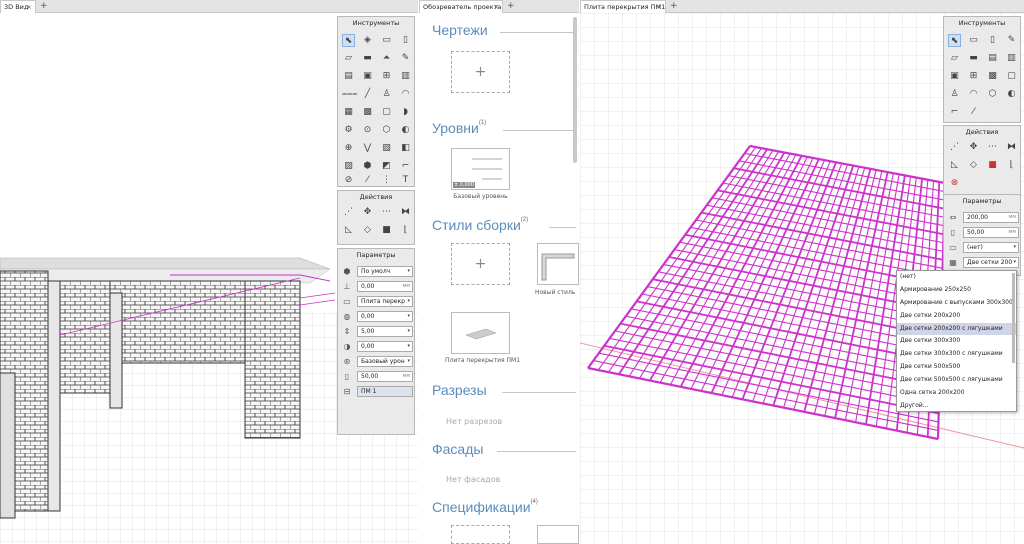 Image resolution: width=1024 pixels, height=544 pixels. I want to click on camera-icon: ▨, so click(348, 166).